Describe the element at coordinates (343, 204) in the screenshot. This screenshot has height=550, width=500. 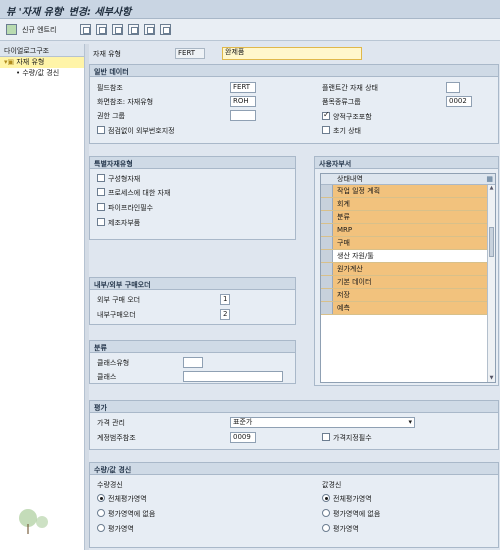
I see `status-row-label: 회계` at that location.